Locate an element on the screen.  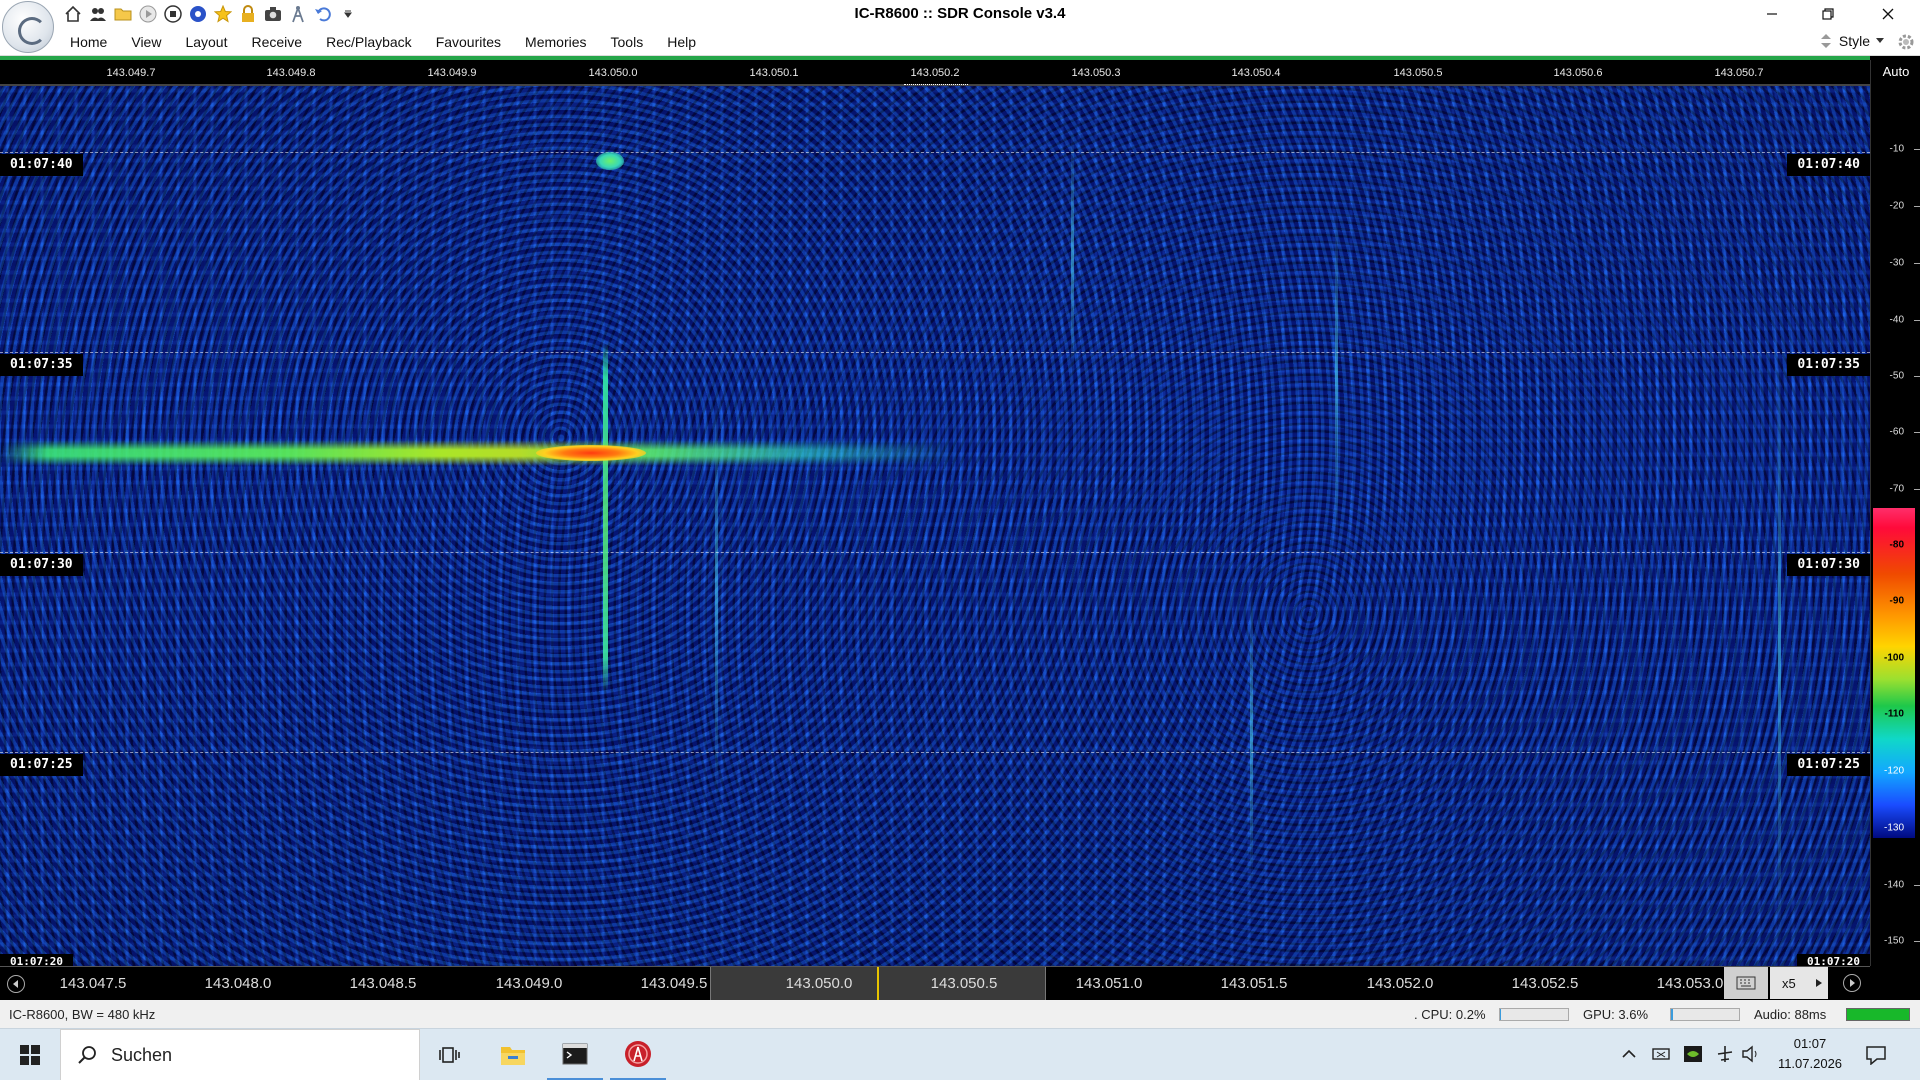
scroll-right-button is located at coordinates (1852, 983).